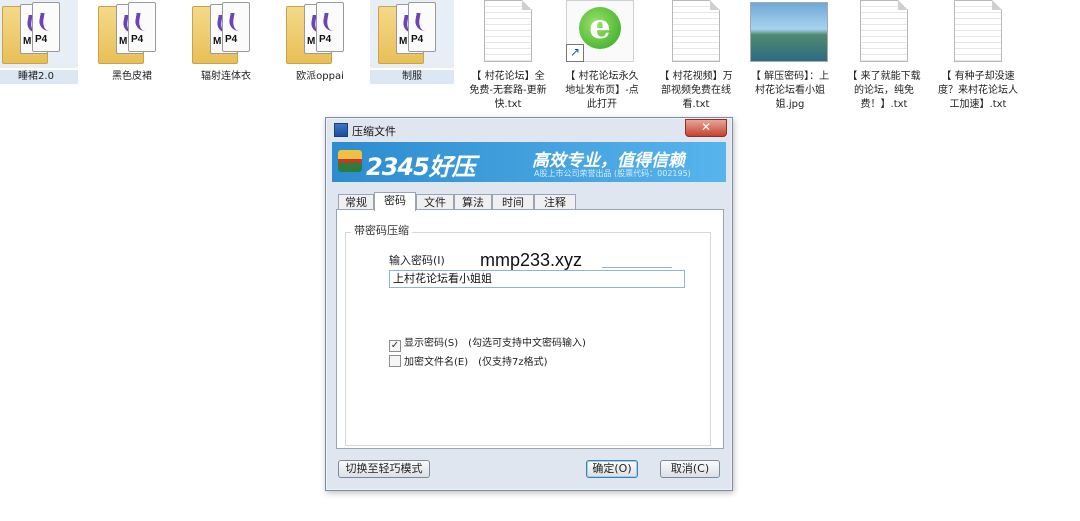 Image resolution: width=1080 pixels, height=521 pixels. What do you see at coordinates (132, 76) in the screenshot?
I see `file-name: 黑色皮裙` at bounding box center [132, 76].